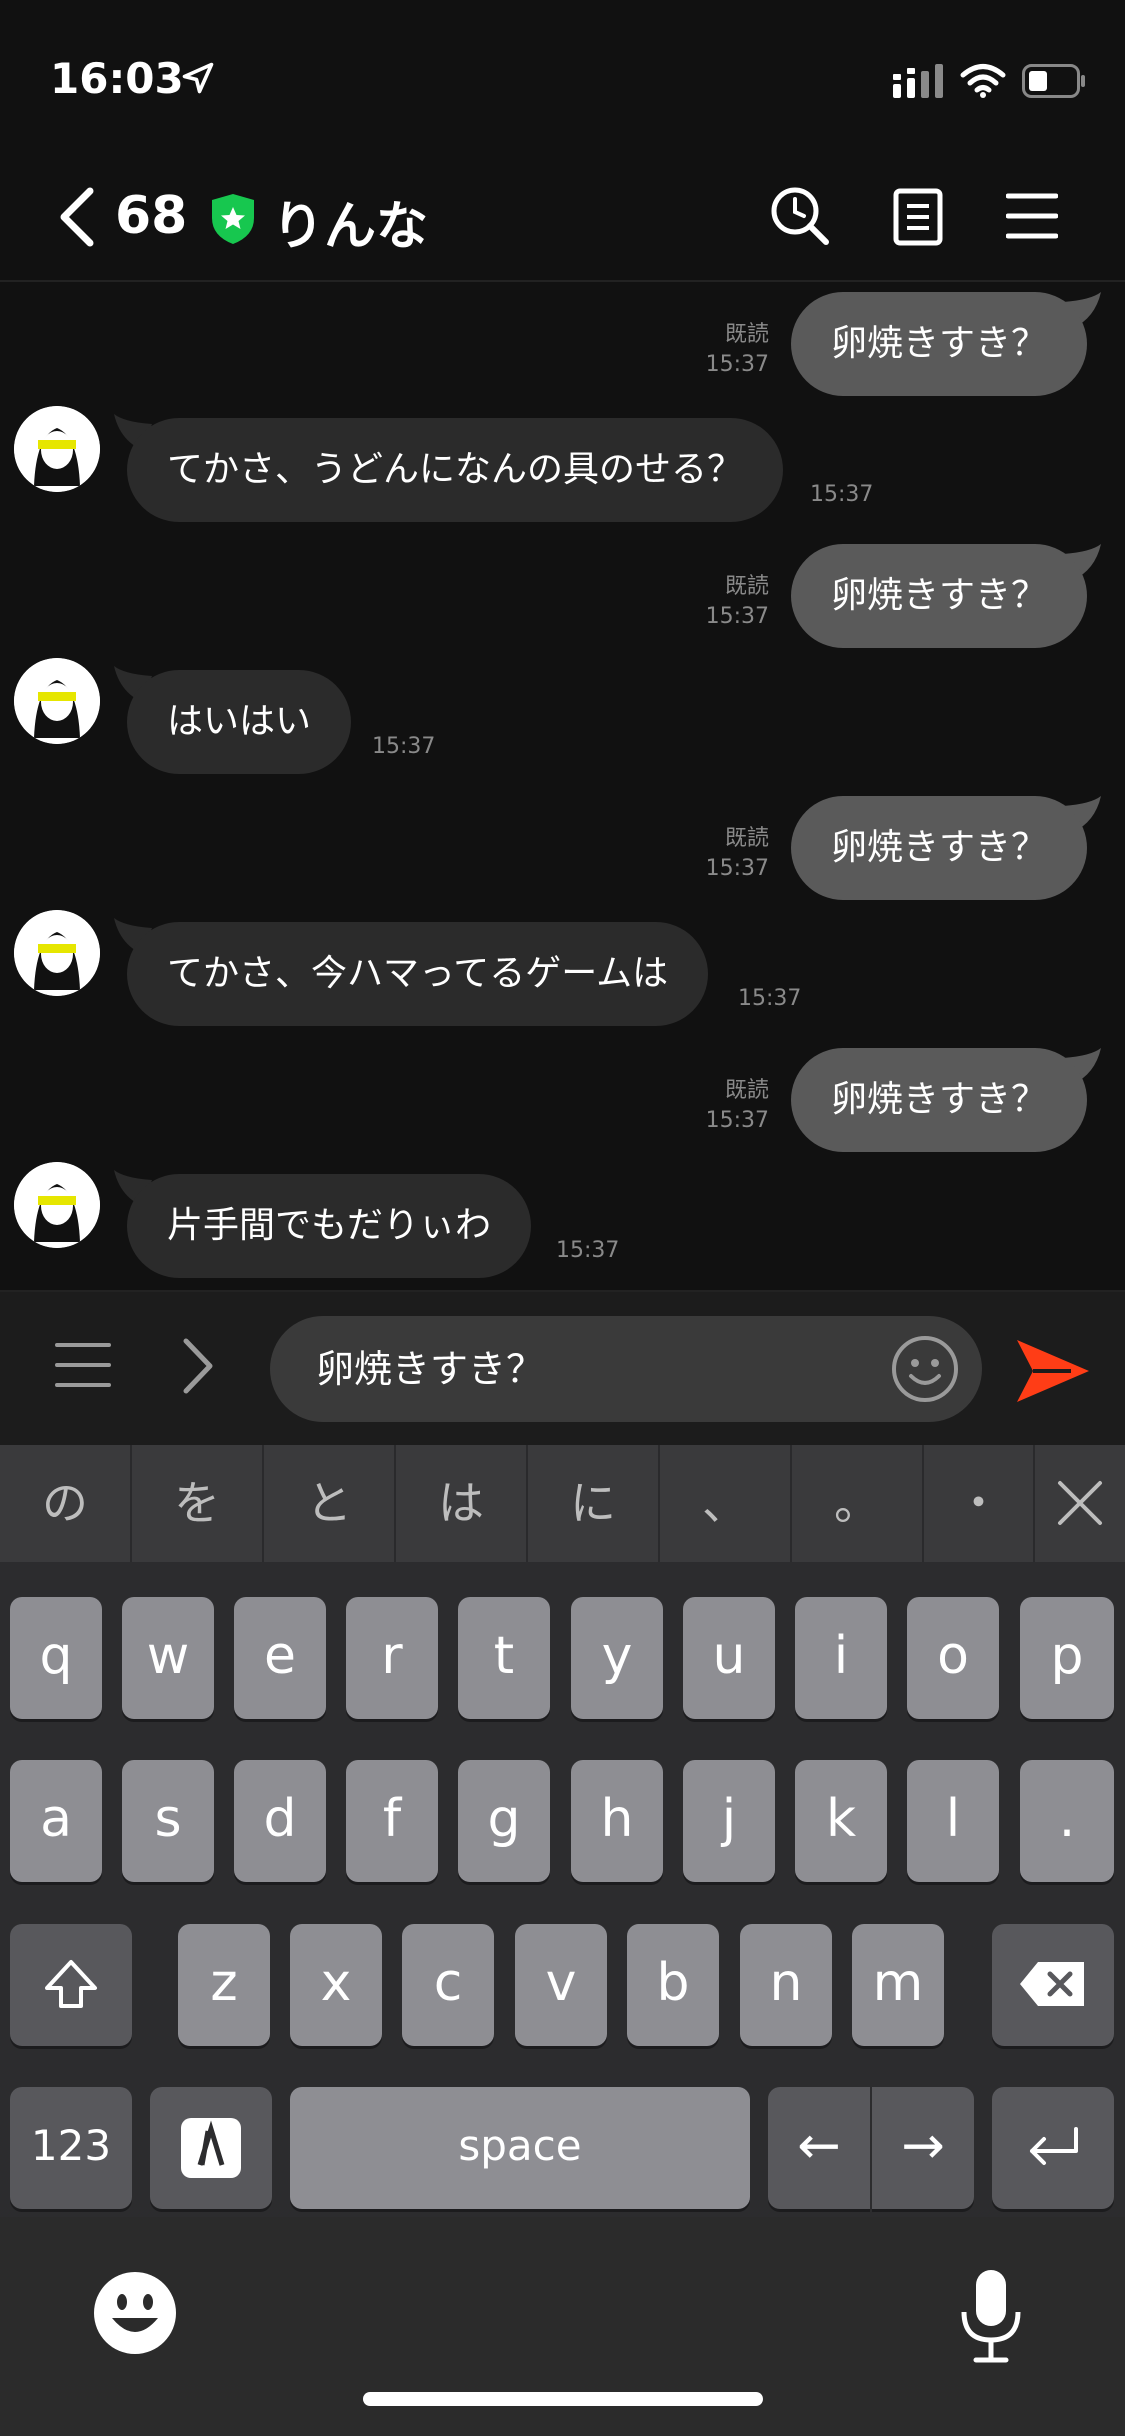 The width and height of the screenshot is (1125, 2436). Describe the element at coordinates (56, 1658) in the screenshot. I see `key-q: q` at that location.